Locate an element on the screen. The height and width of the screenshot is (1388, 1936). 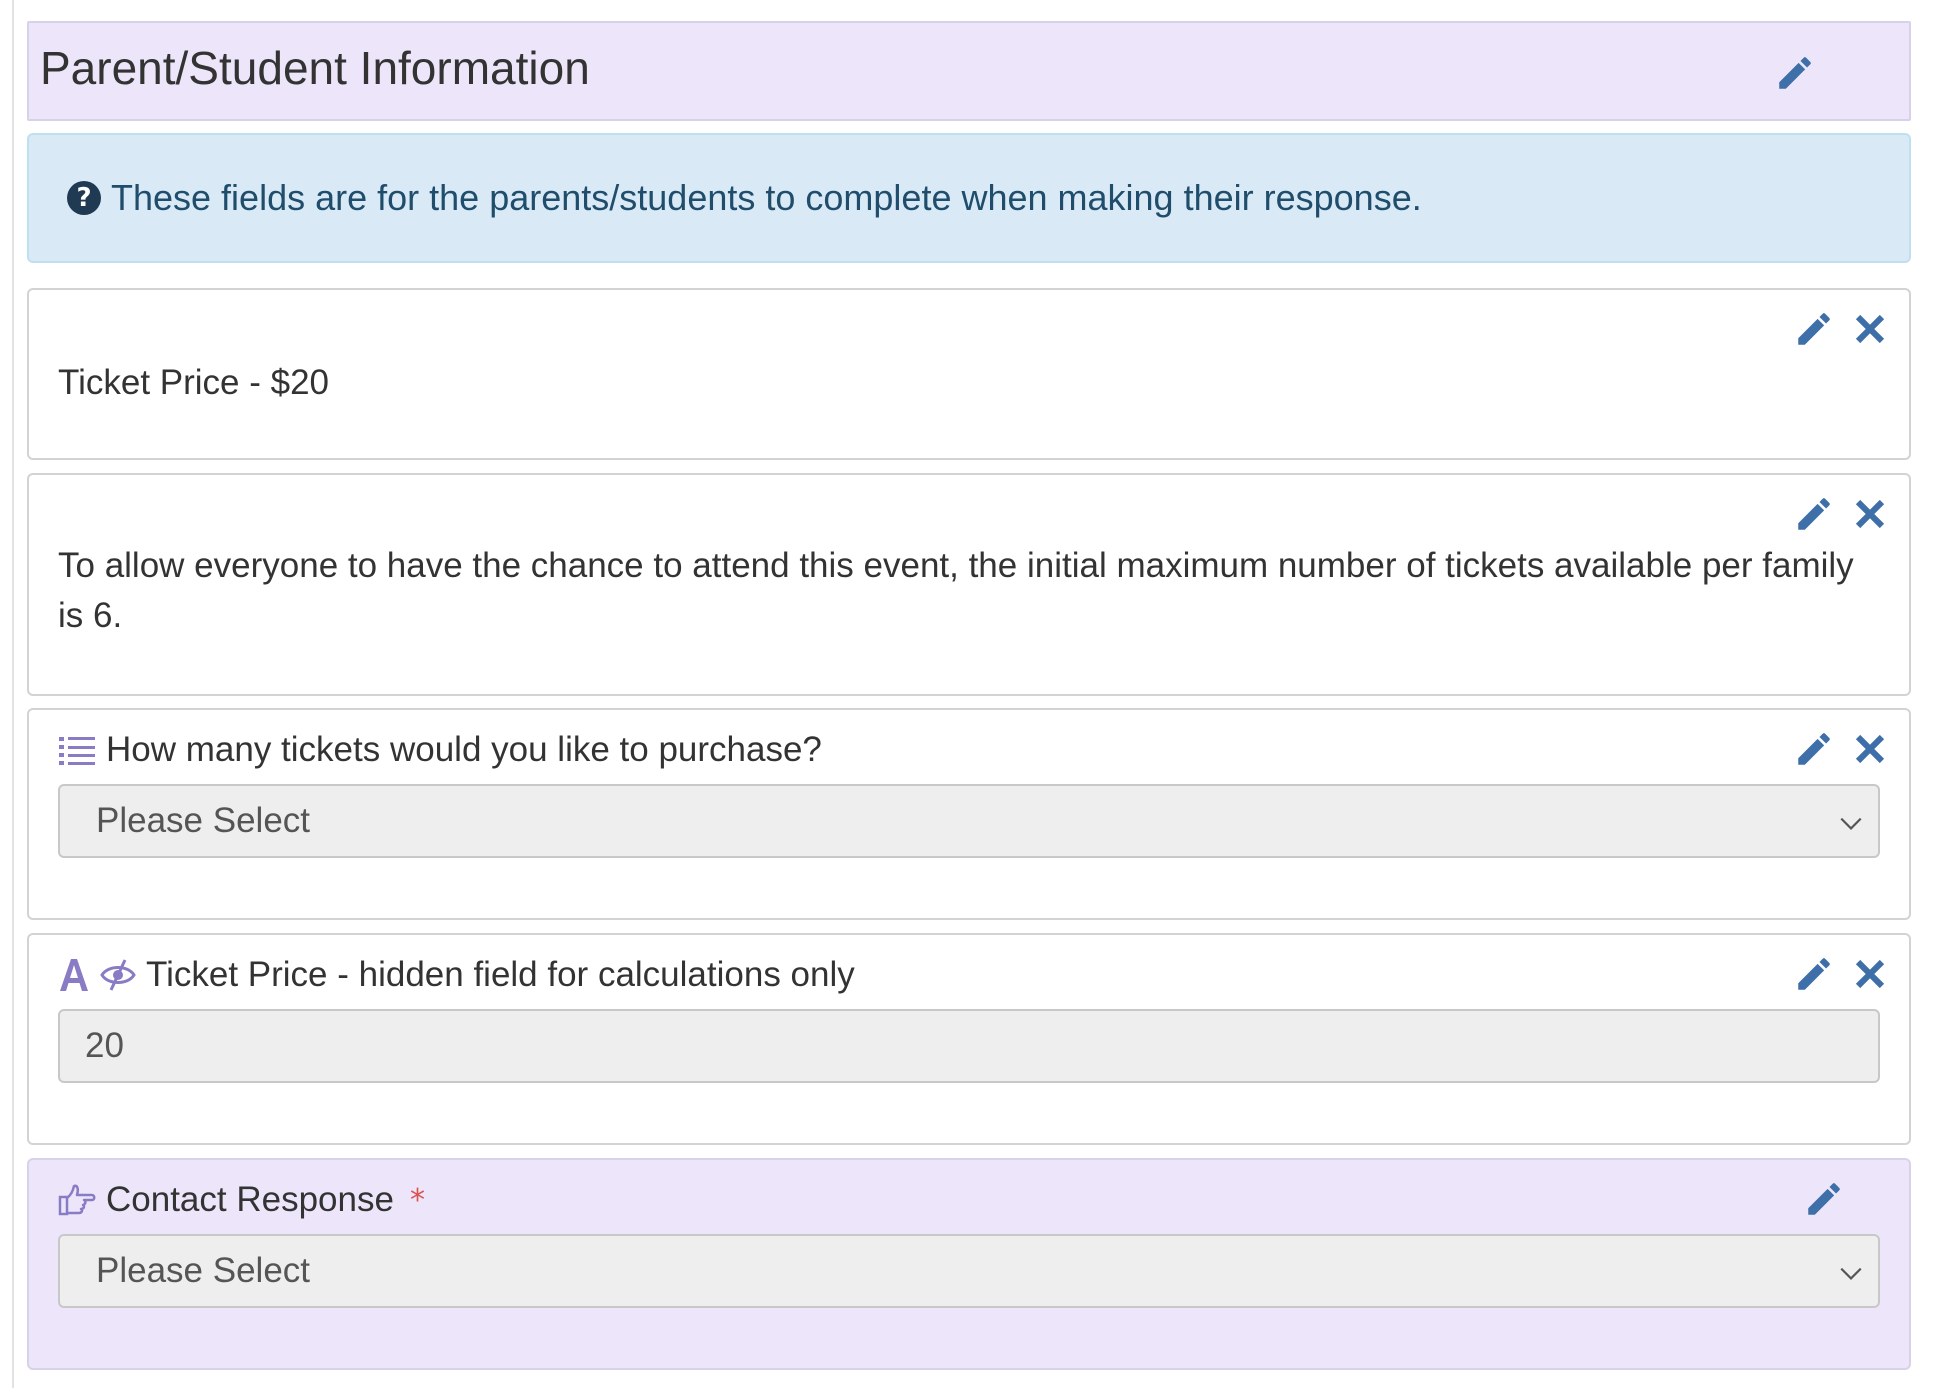
contact-response-select: Please Select is located at coordinates (969, 1271).